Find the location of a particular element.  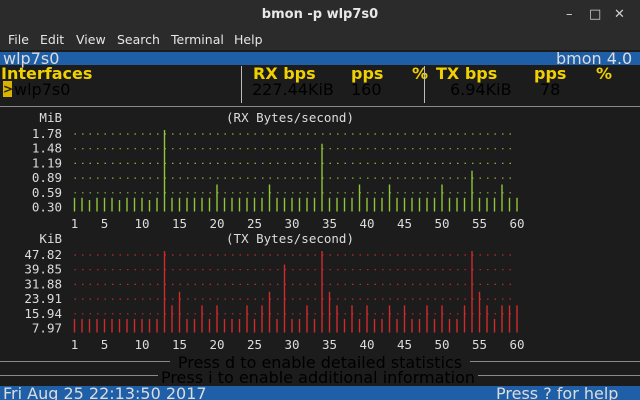

y-tick-label: 23.91 is located at coordinates (43, 298).